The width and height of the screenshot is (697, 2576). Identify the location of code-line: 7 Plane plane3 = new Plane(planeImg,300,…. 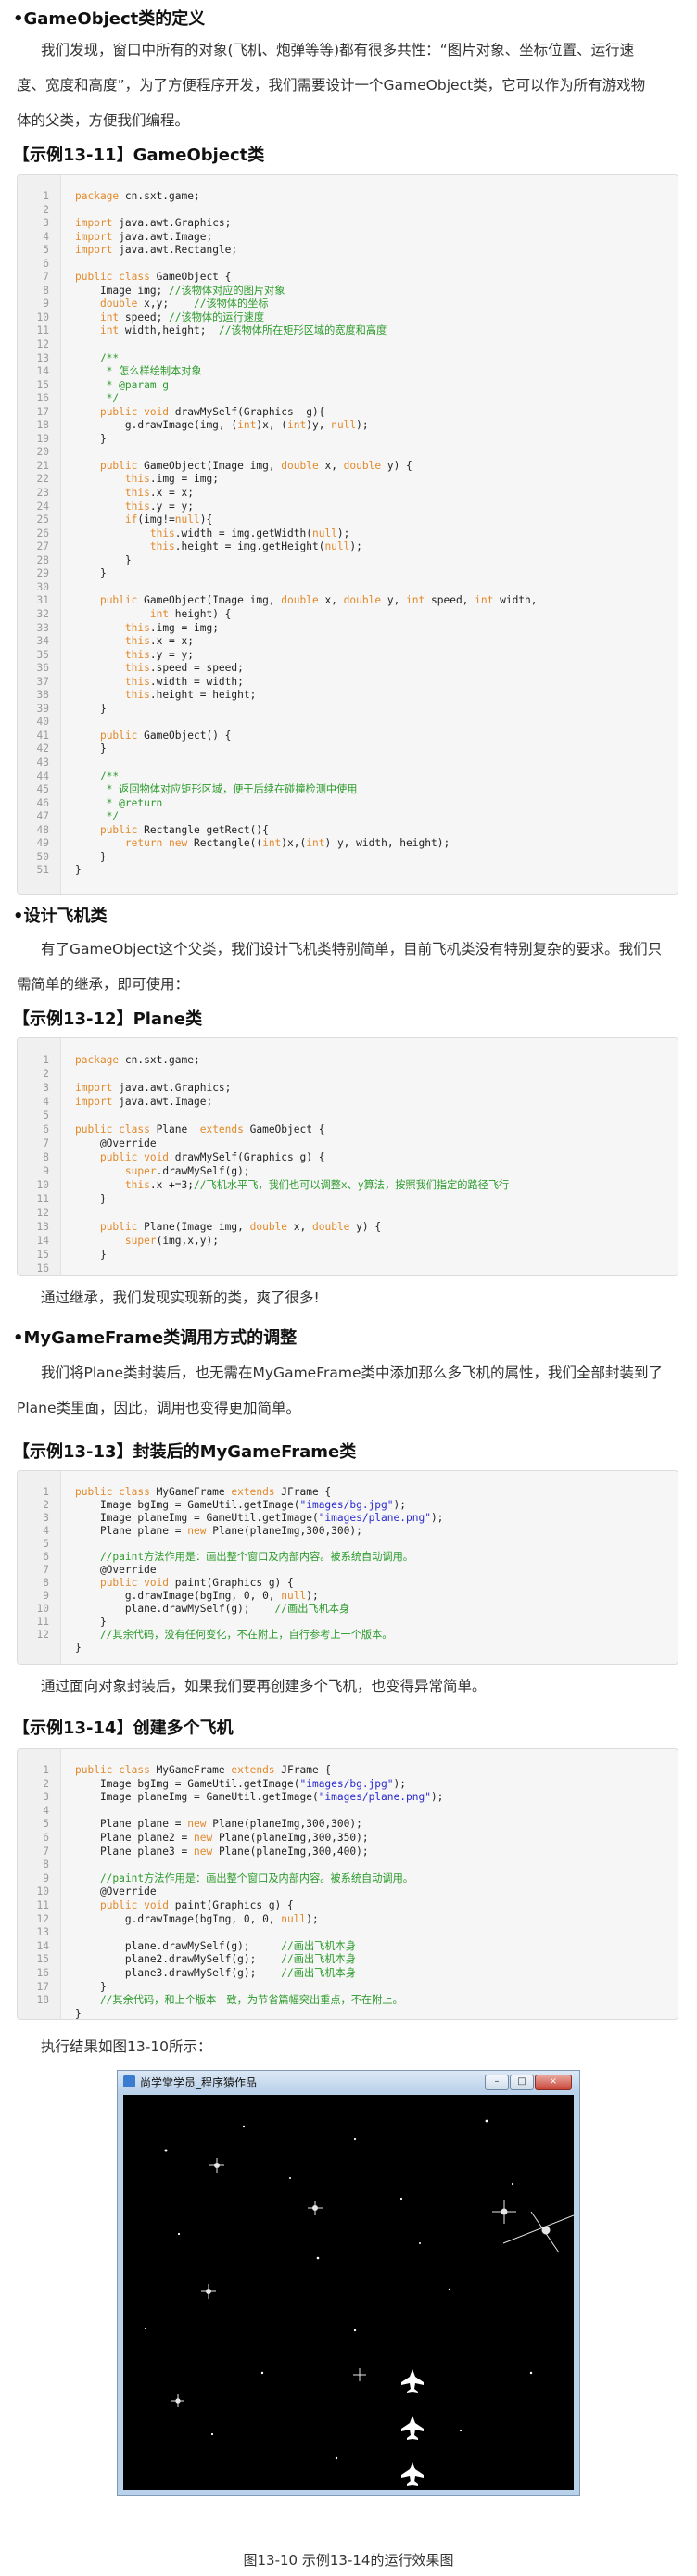
(342, 1852).